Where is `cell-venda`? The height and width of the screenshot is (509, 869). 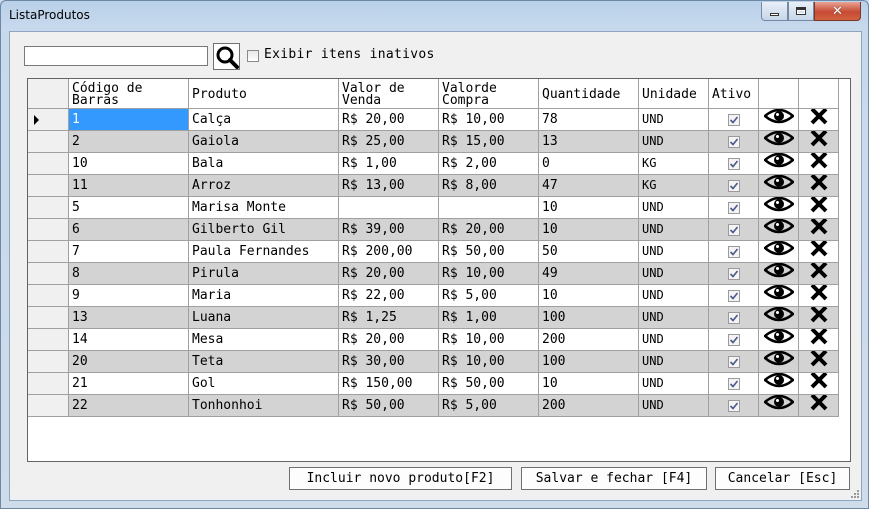 cell-venda is located at coordinates (389, 208).